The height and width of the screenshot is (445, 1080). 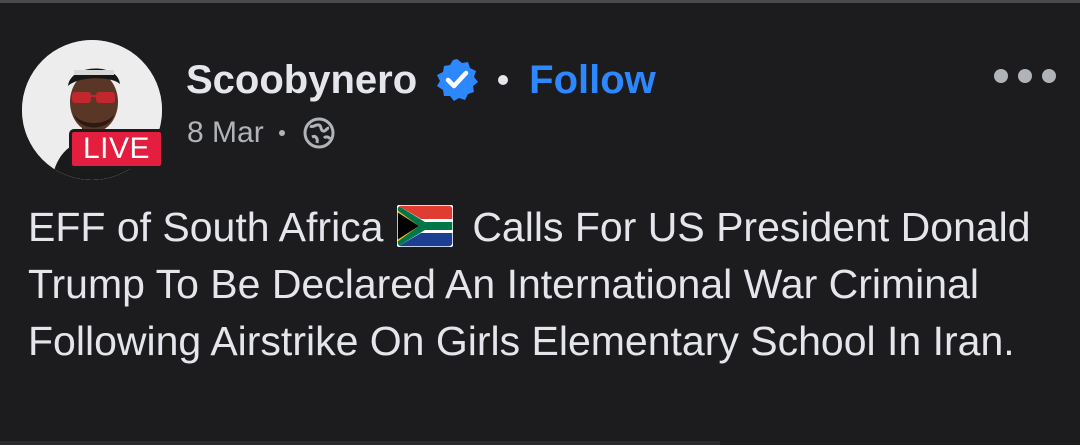 I want to click on post-text-part-1: EFF of South Africa, so click(x=206, y=227).